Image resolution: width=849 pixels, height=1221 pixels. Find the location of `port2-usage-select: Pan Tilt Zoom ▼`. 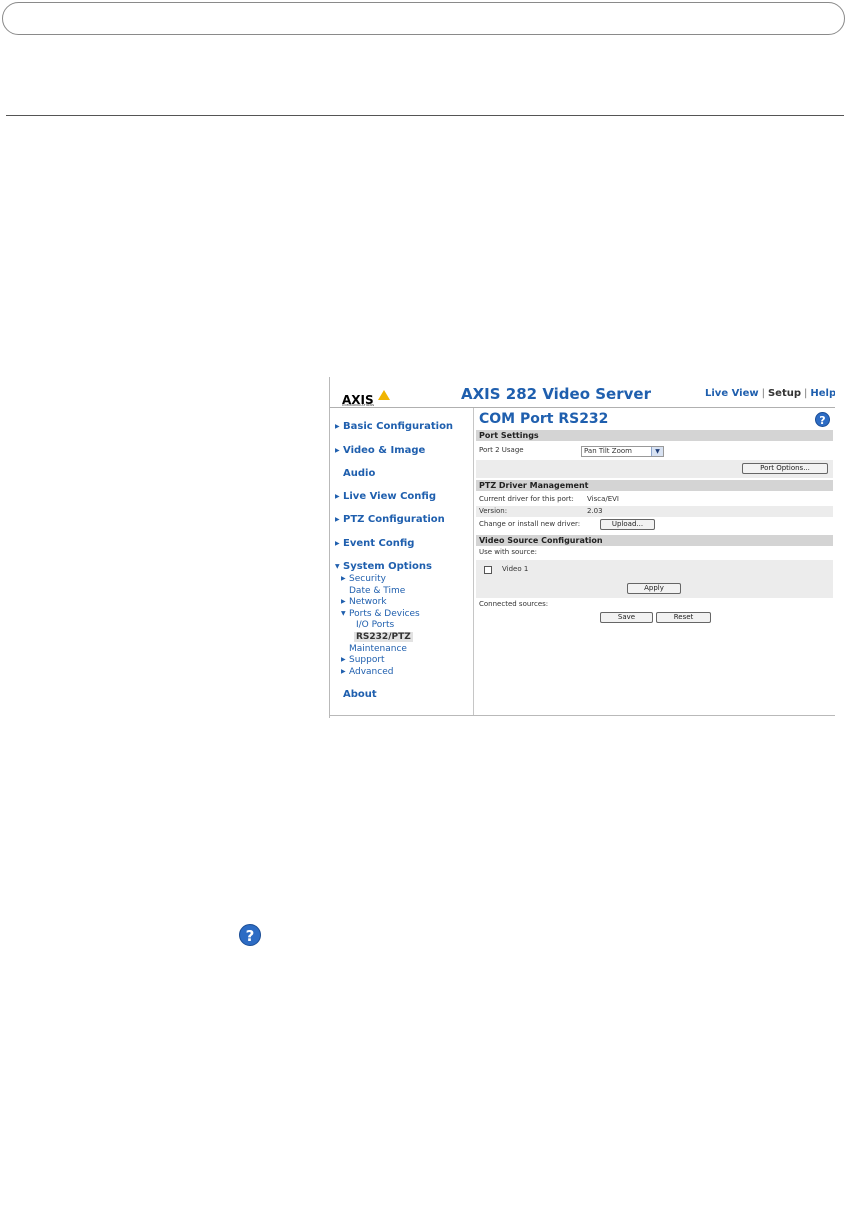

port2-usage-select: Pan Tilt Zoom ▼ is located at coordinates (622, 451).